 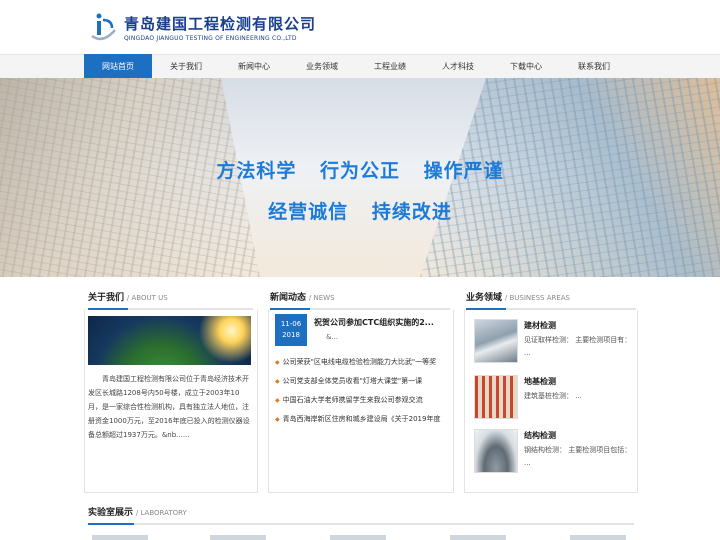 What do you see at coordinates (291, 324) in the screenshot?
I see `news-date-md: 11-06` at bounding box center [291, 324].